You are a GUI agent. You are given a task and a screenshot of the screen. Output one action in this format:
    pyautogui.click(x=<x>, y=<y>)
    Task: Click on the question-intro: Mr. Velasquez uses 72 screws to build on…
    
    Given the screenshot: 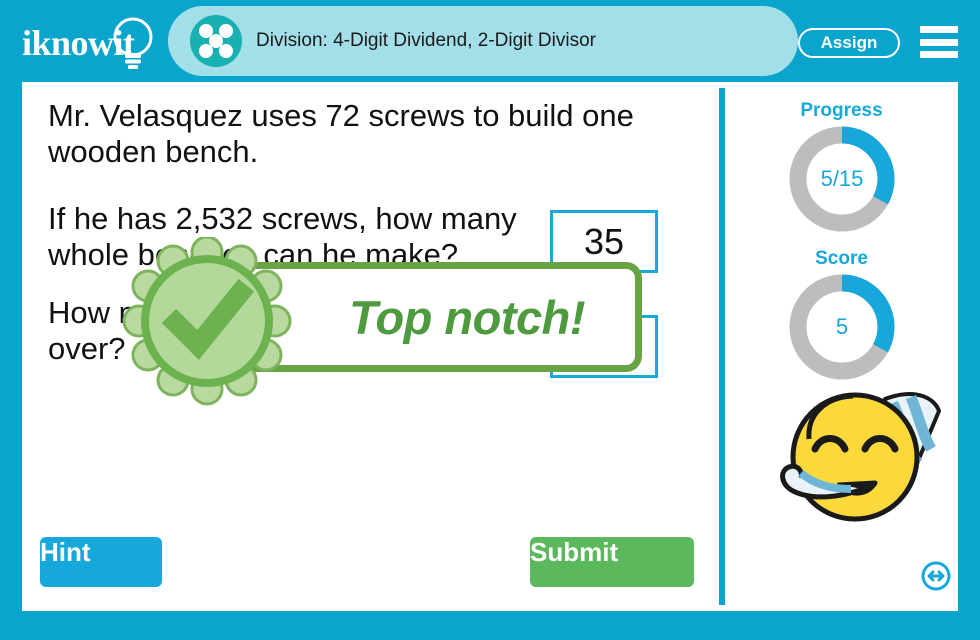 What is the action you would take?
    pyautogui.click(x=341, y=134)
    